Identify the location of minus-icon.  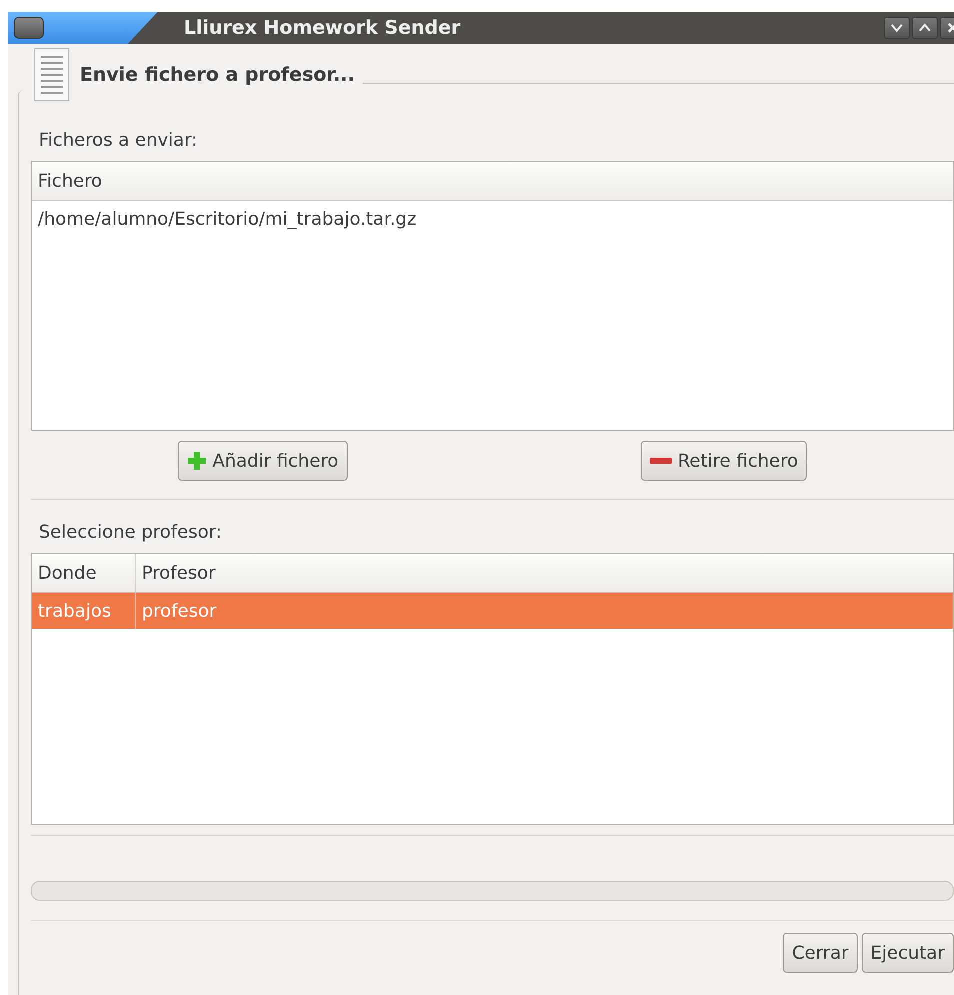
(661, 461).